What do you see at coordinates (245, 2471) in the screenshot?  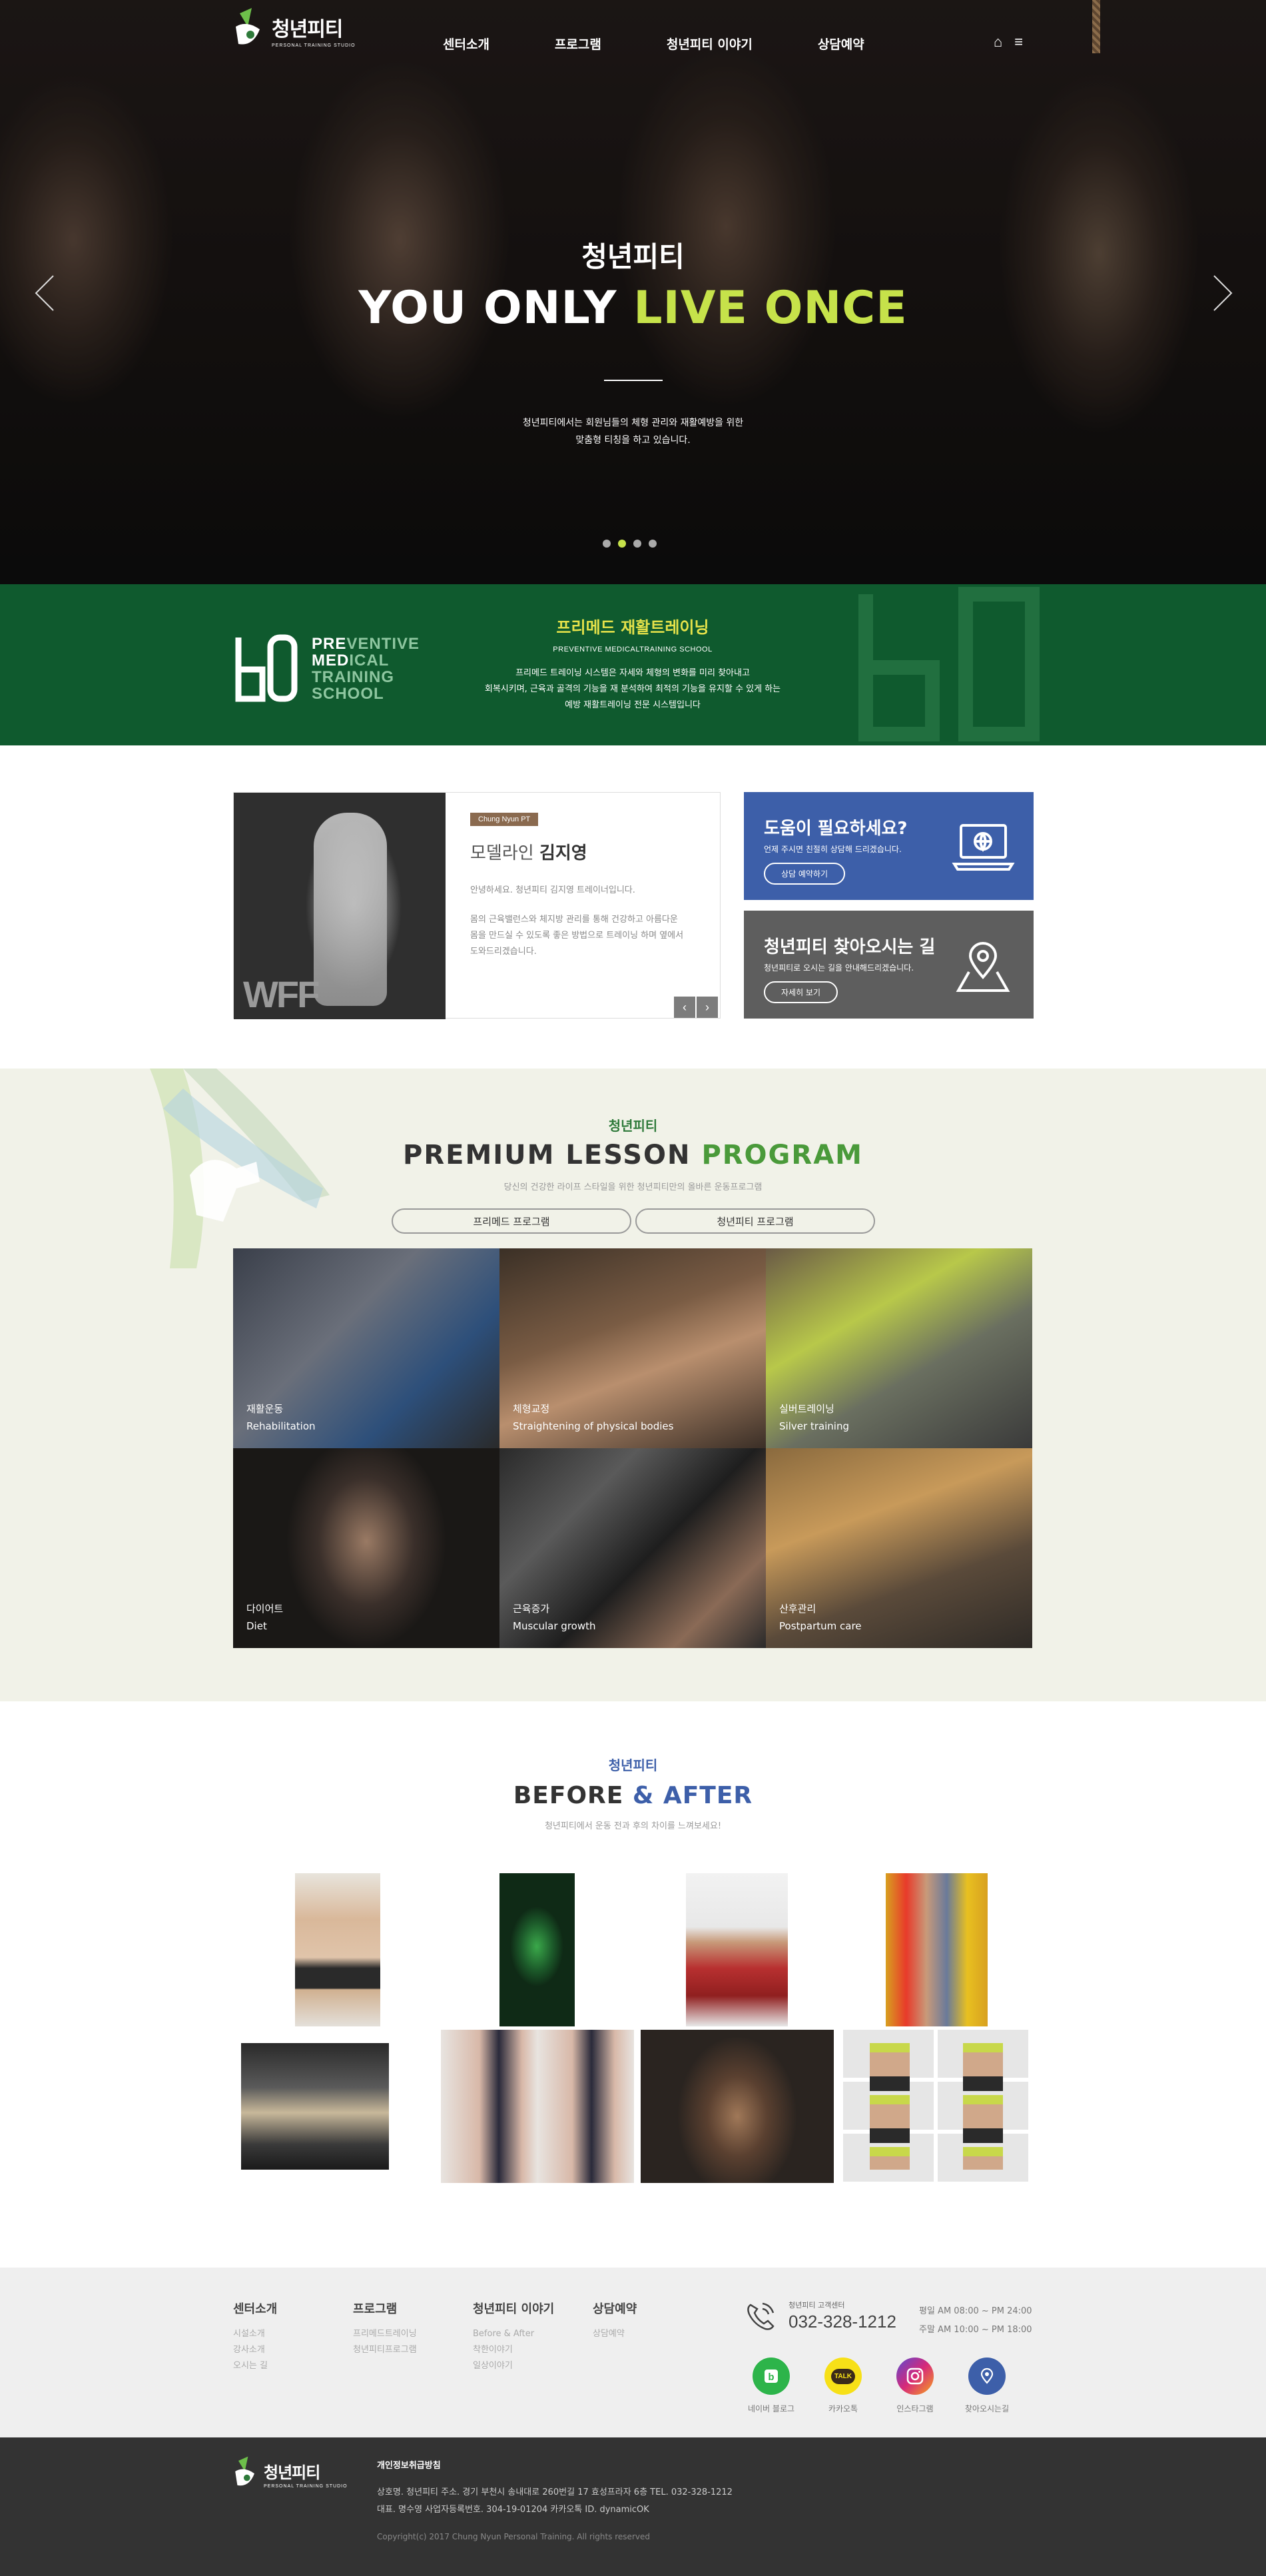 I see `footer-logo-mark-icon` at bounding box center [245, 2471].